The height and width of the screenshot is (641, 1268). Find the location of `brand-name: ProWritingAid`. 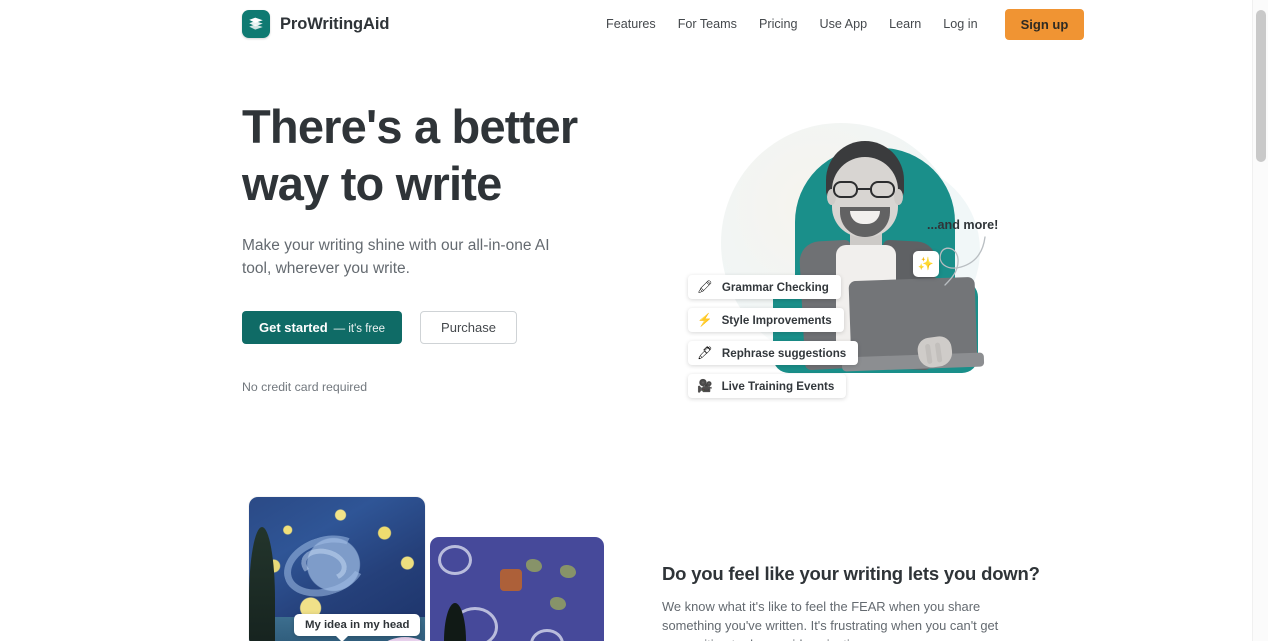

brand-name: ProWritingAid is located at coordinates (335, 23).